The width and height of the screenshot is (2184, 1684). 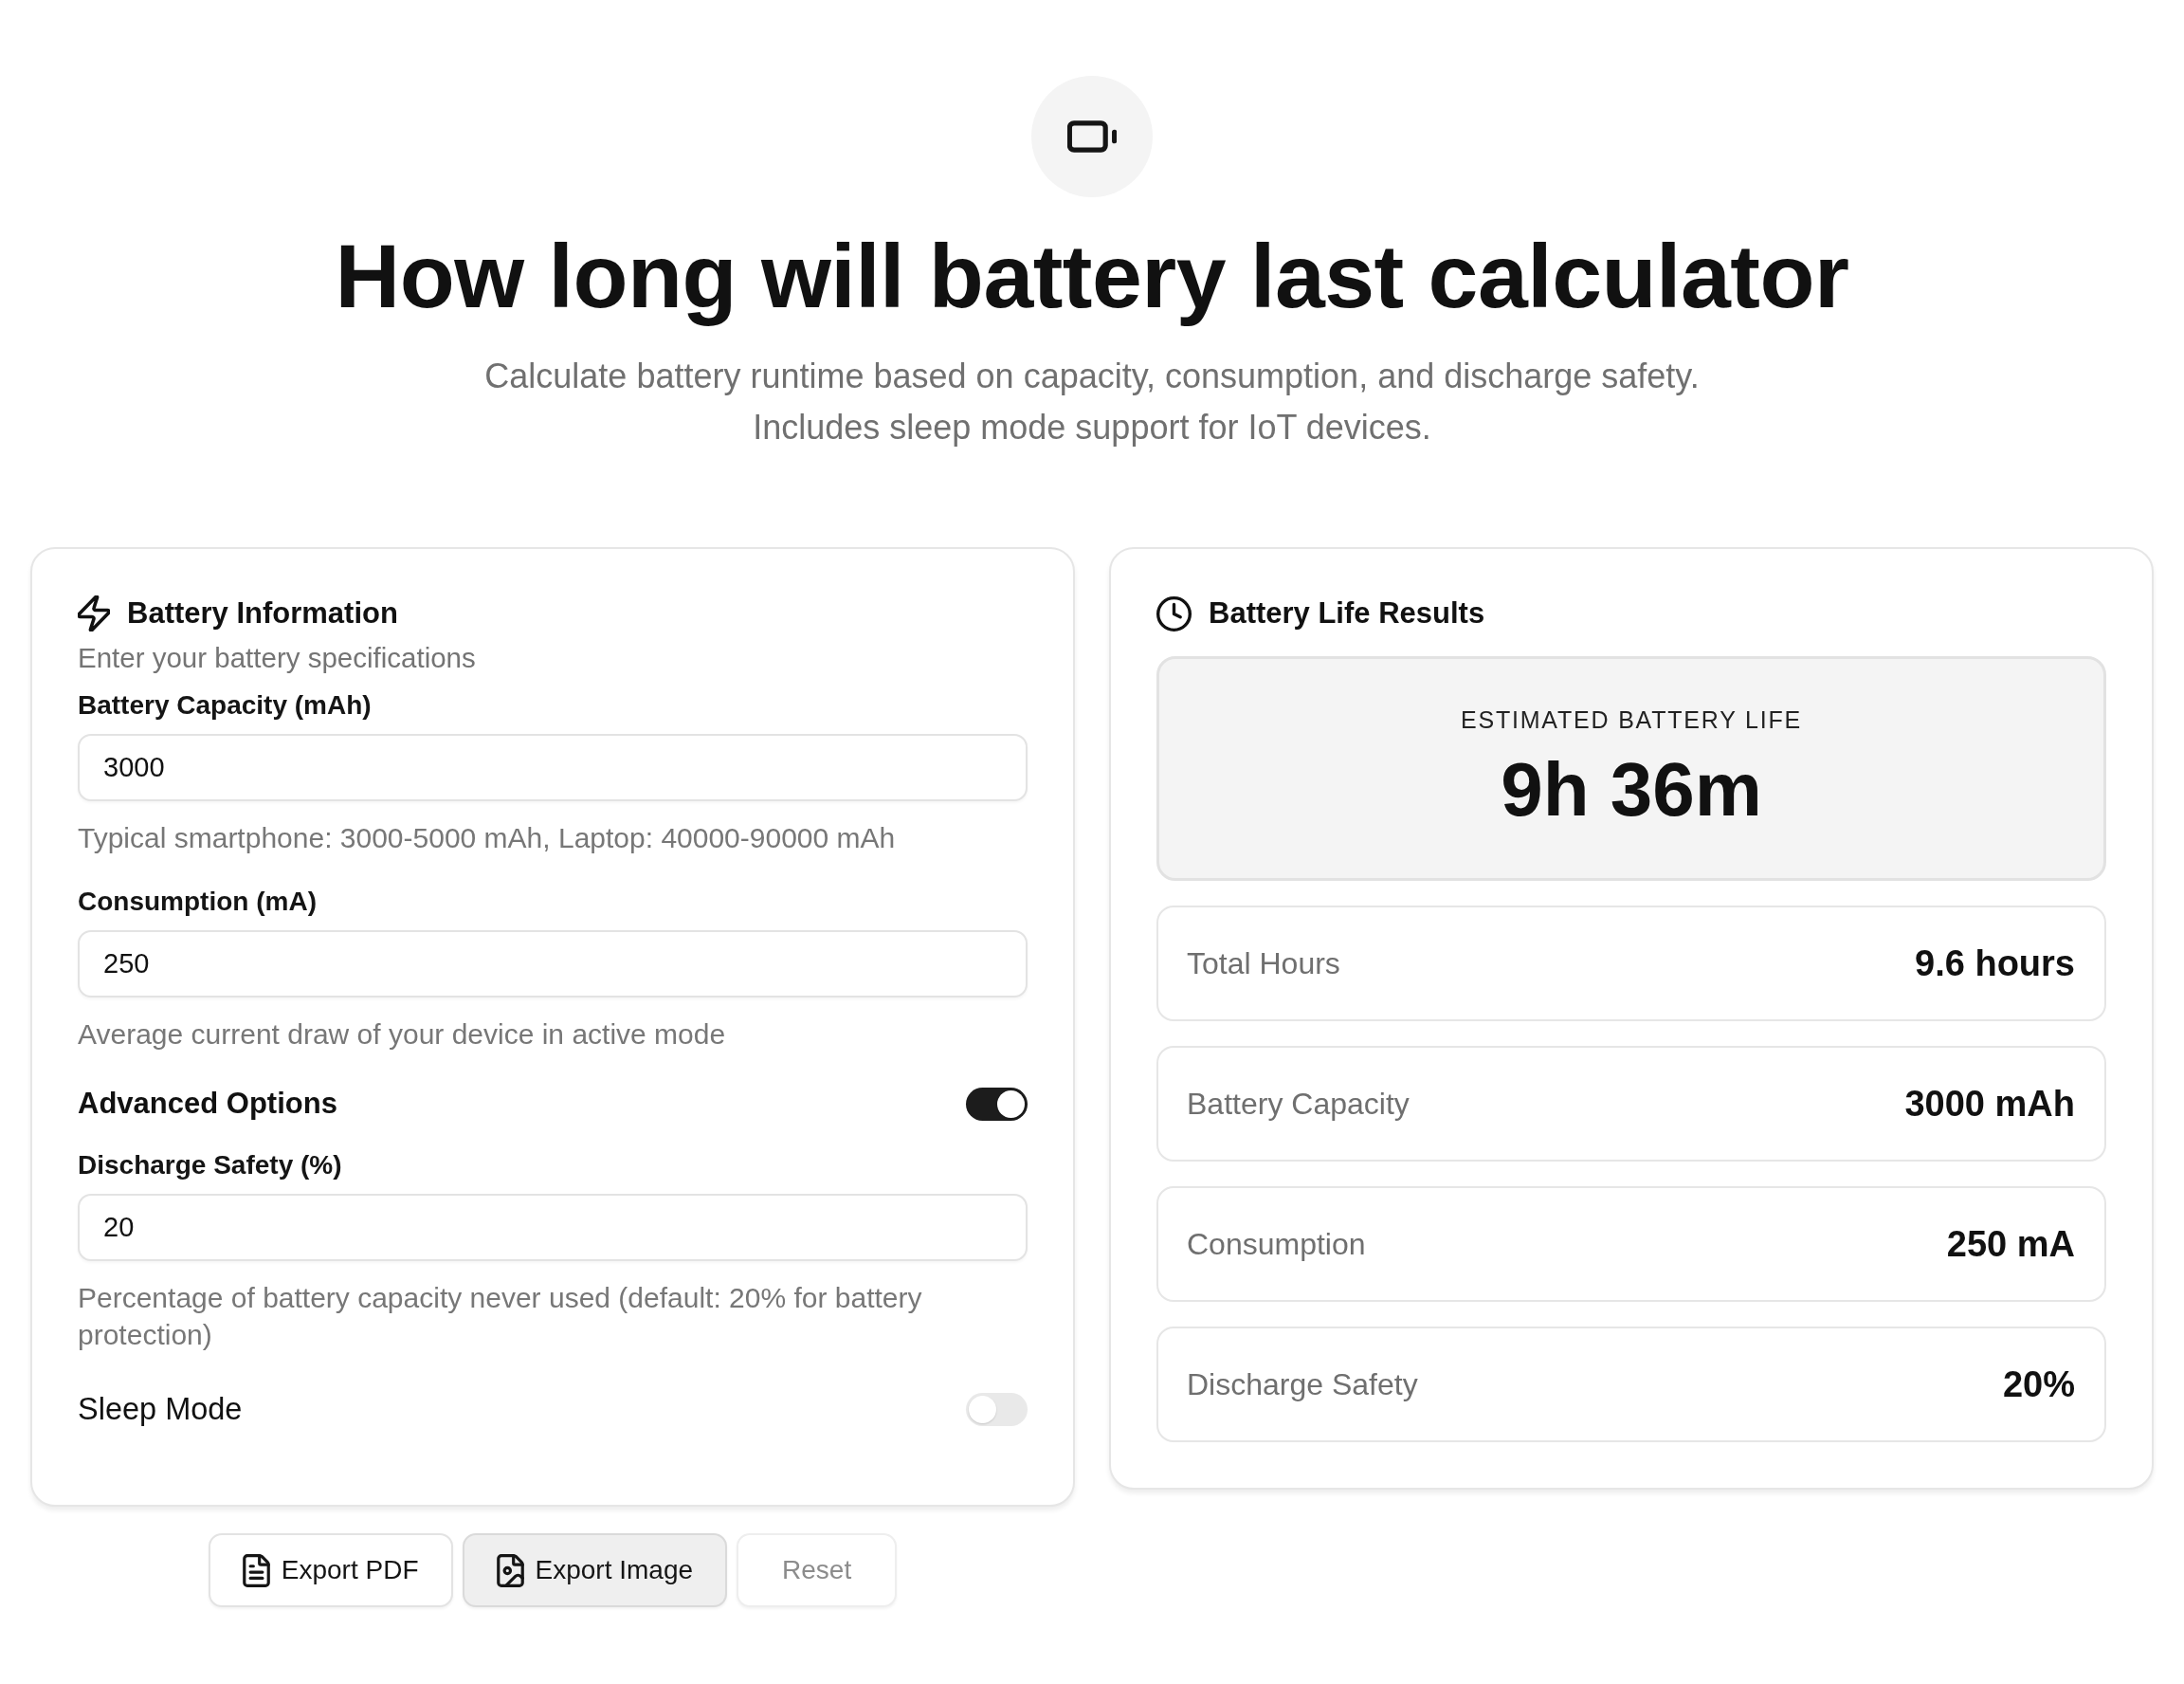 What do you see at coordinates (1347, 613) in the screenshot?
I see `card-title: Battery Life Results` at bounding box center [1347, 613].